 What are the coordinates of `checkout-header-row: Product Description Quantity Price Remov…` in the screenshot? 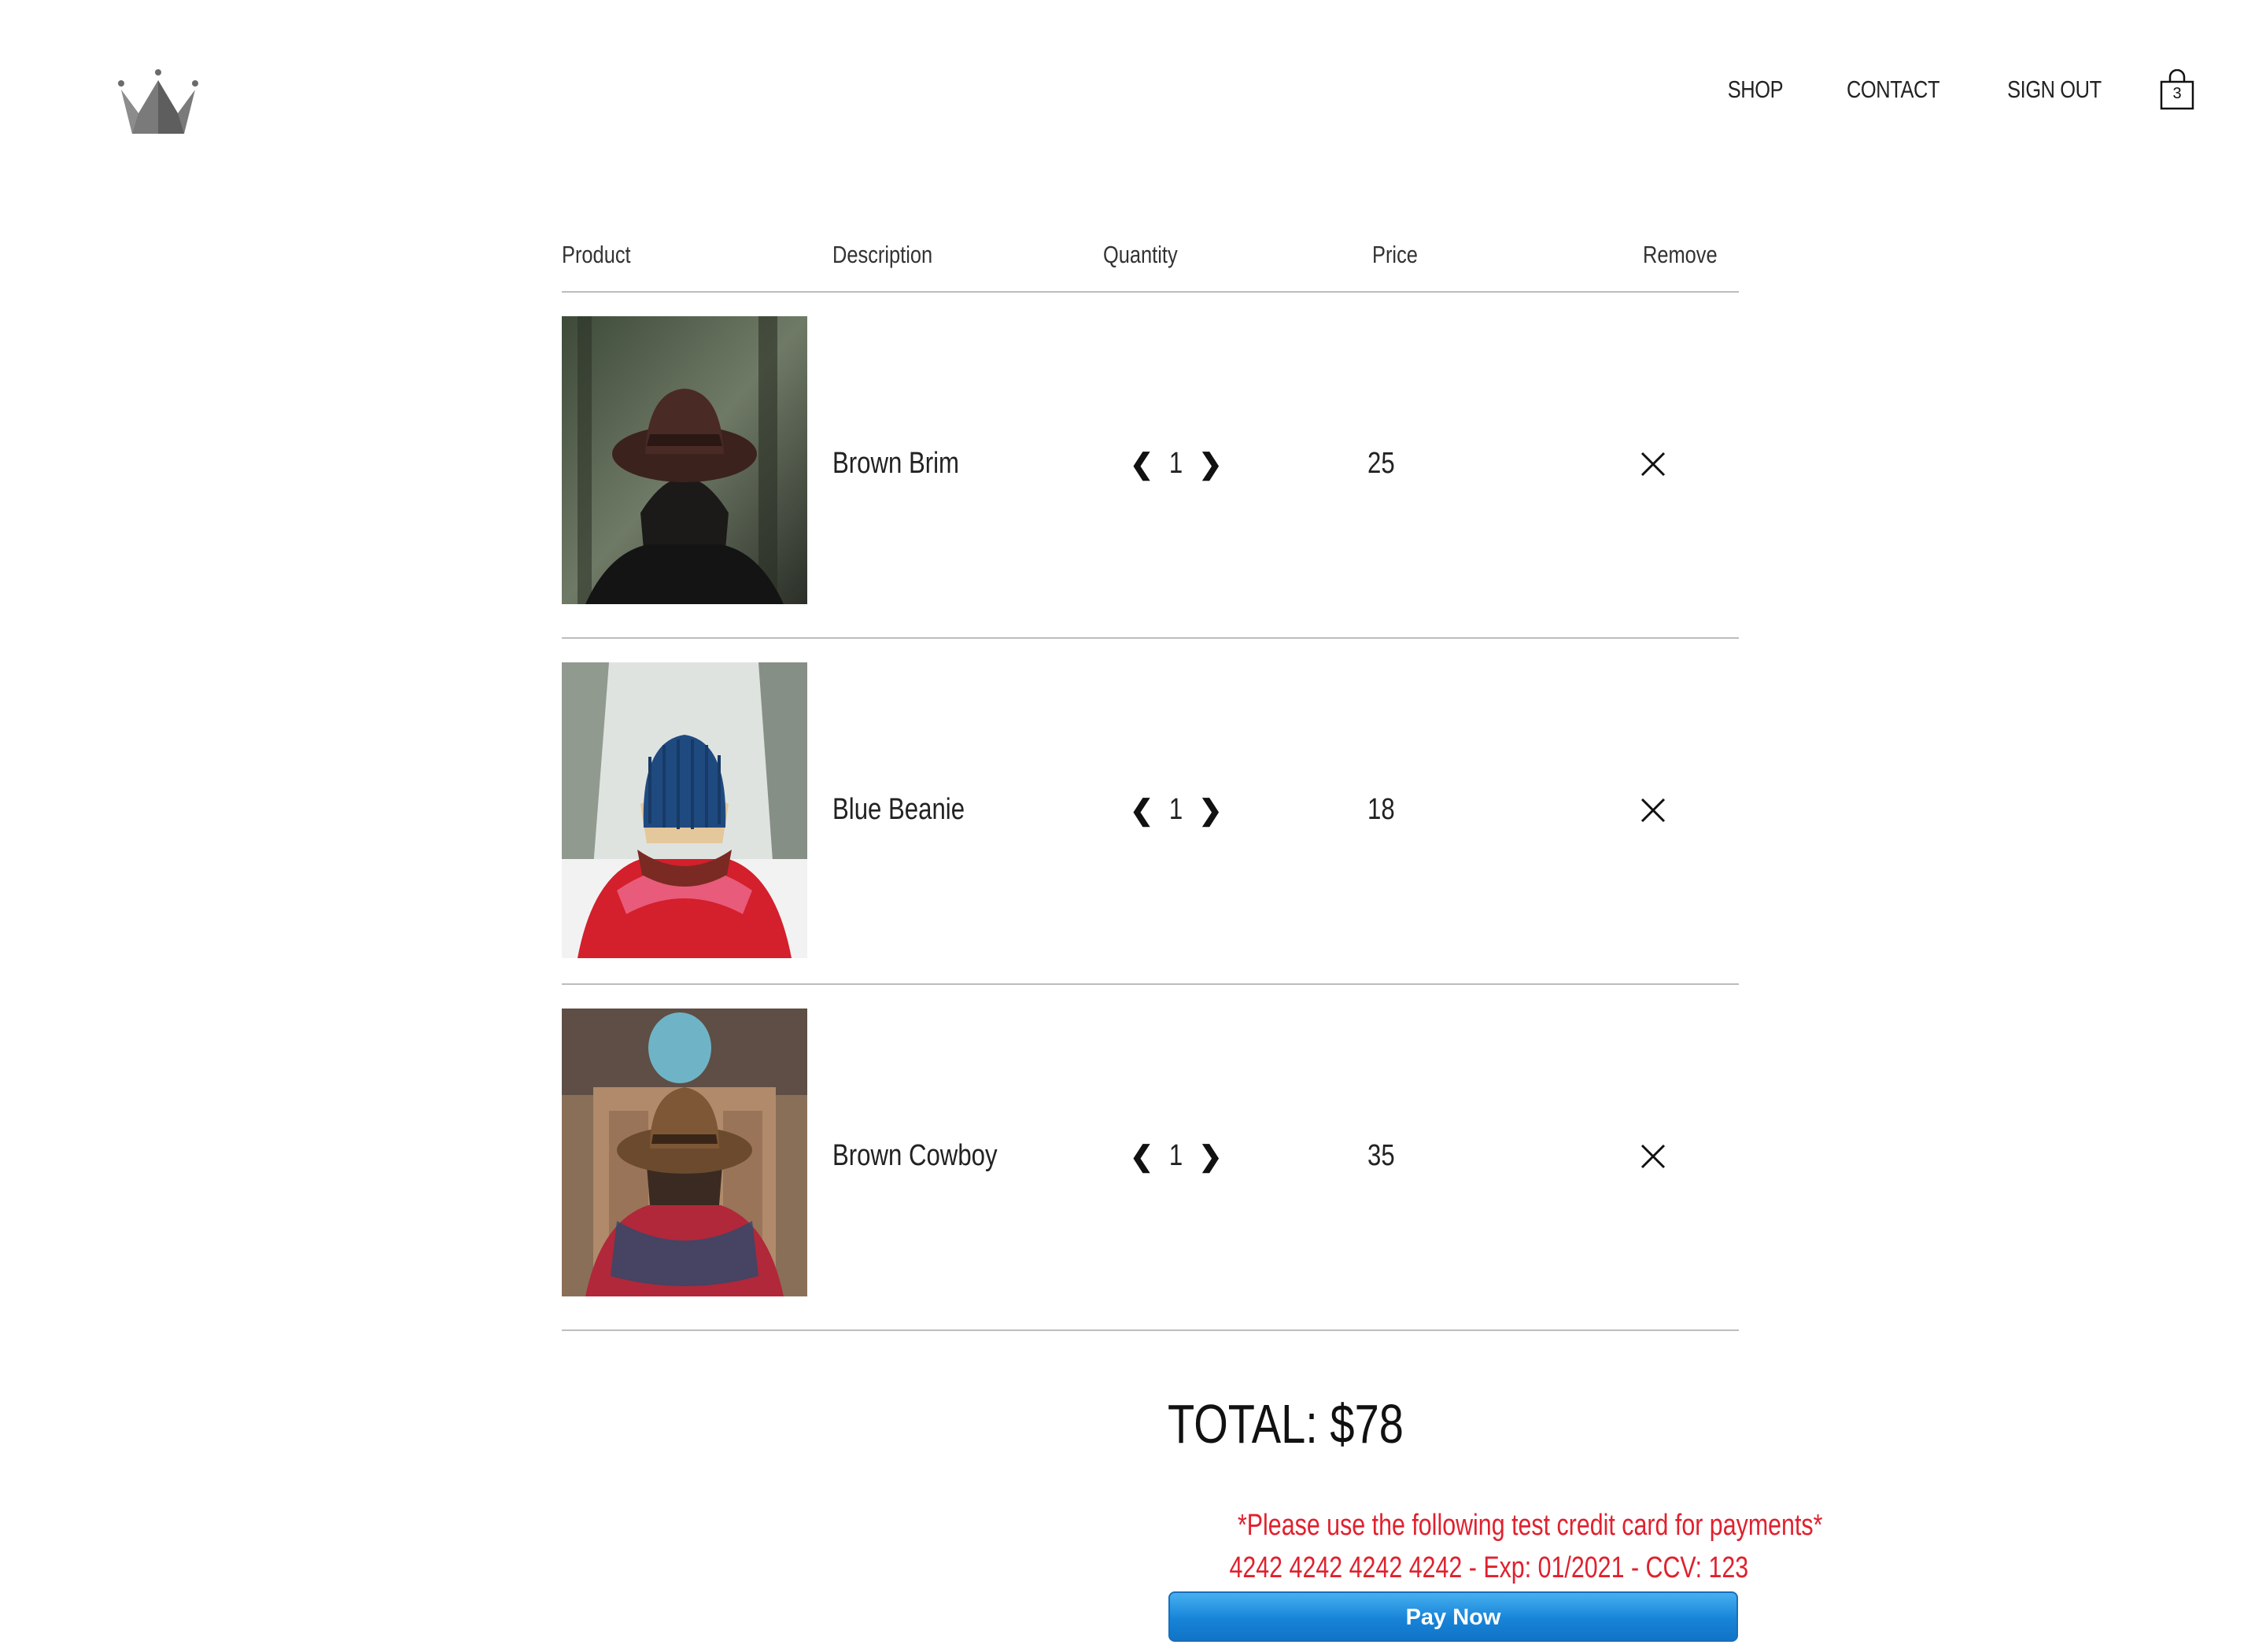 It's located at (1150, 264).